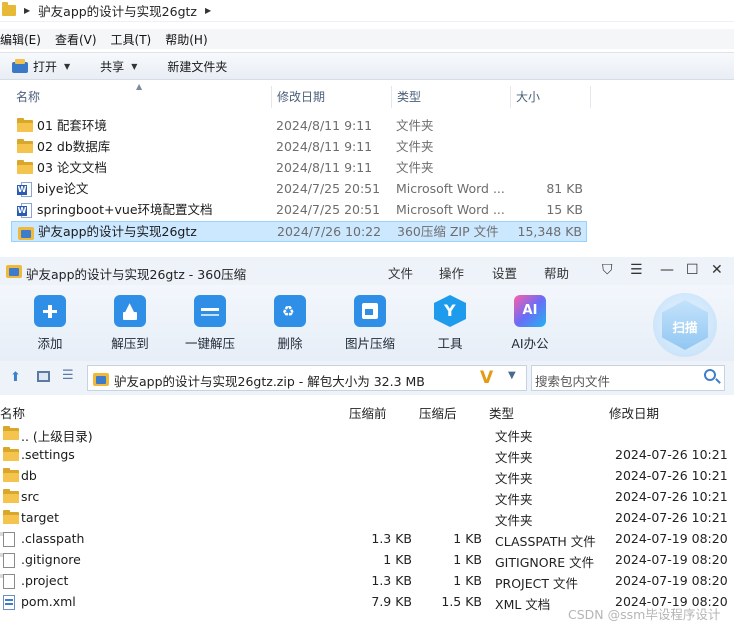 The width and height of the screenshot is (734, 624). I want to click on new-folder-button: 新建文件夹, so click(197, 66).